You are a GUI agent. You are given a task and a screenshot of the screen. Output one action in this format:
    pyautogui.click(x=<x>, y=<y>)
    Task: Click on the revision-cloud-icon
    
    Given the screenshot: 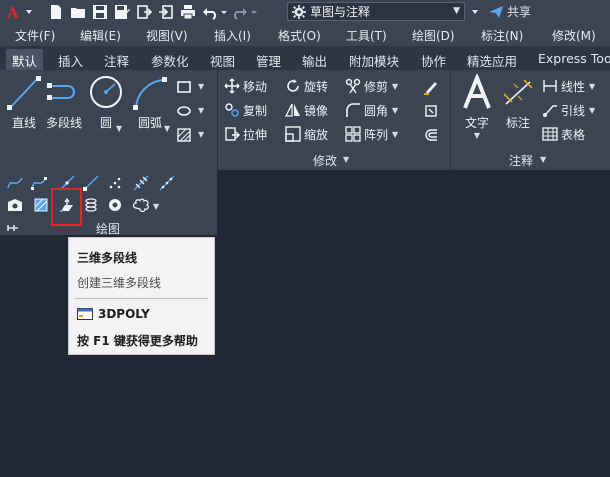 What is the action you would take?
    pyautogui.click(x=141, y=205)
    